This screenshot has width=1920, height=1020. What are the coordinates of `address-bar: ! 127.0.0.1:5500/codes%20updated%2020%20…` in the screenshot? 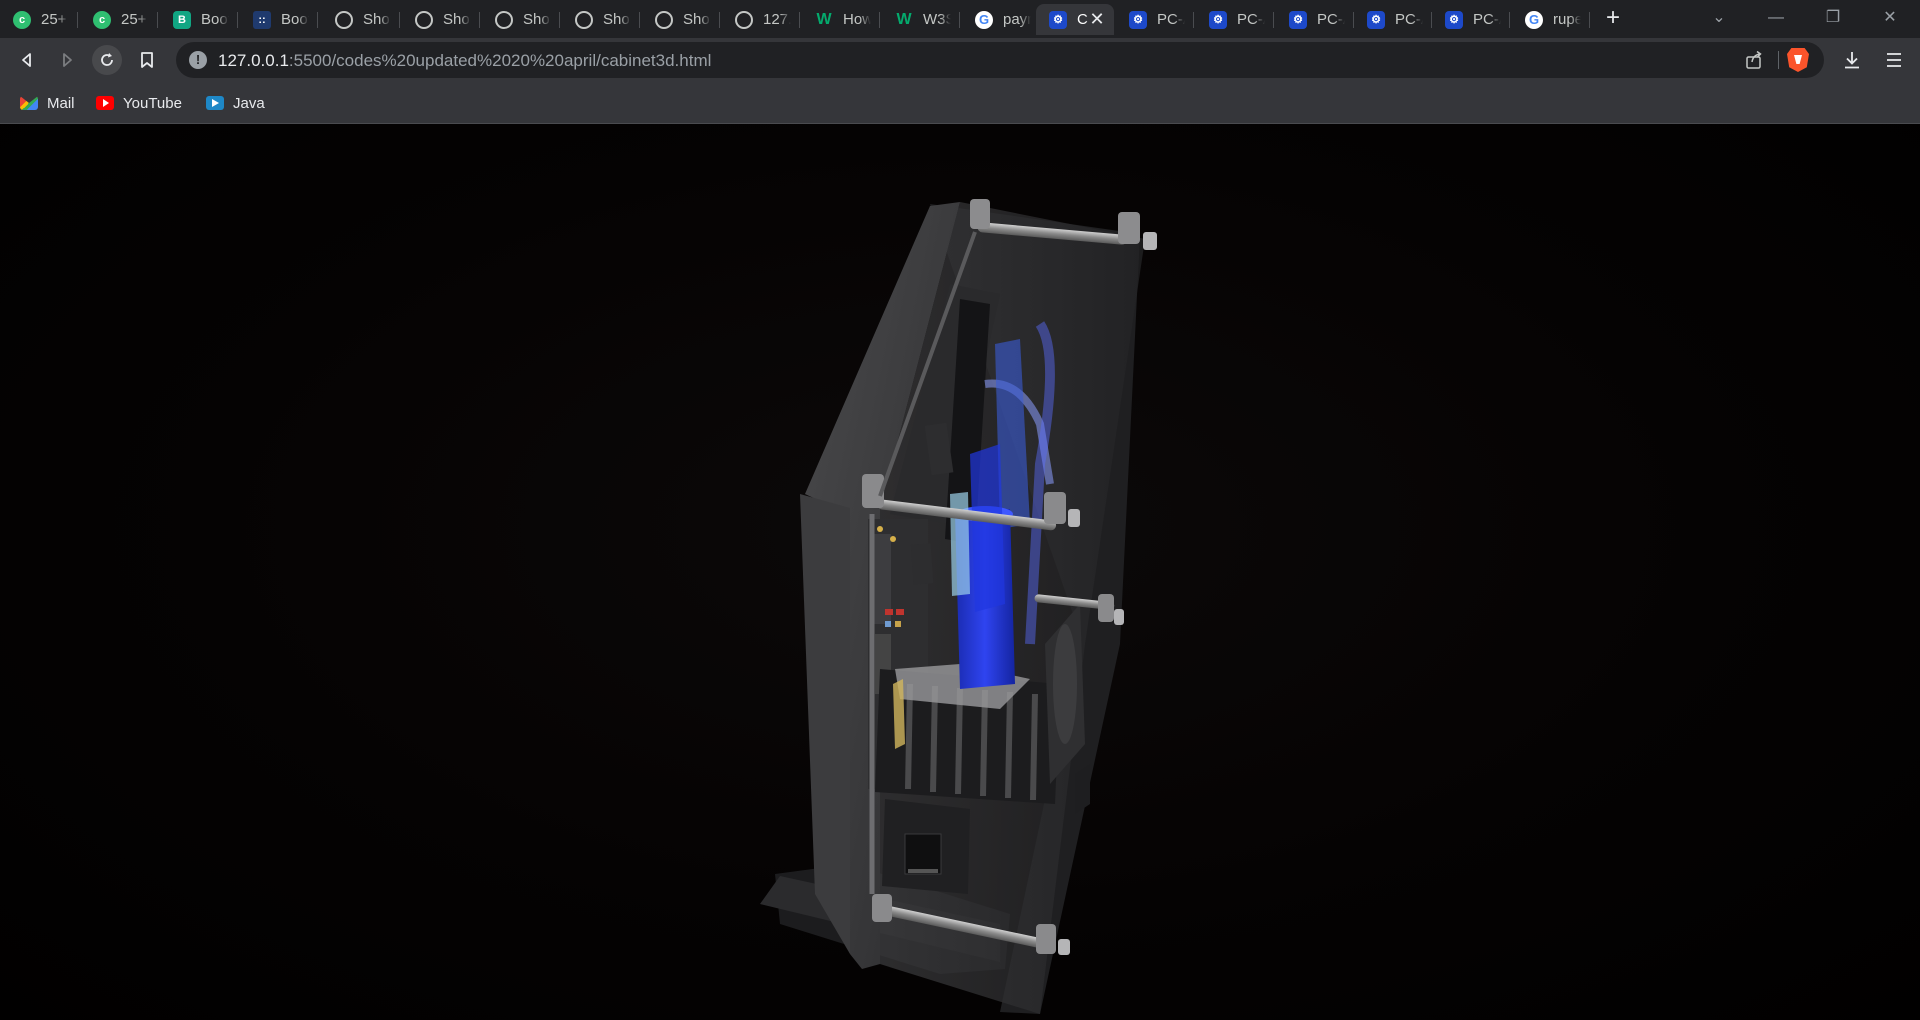 It's located at (1000, 60).